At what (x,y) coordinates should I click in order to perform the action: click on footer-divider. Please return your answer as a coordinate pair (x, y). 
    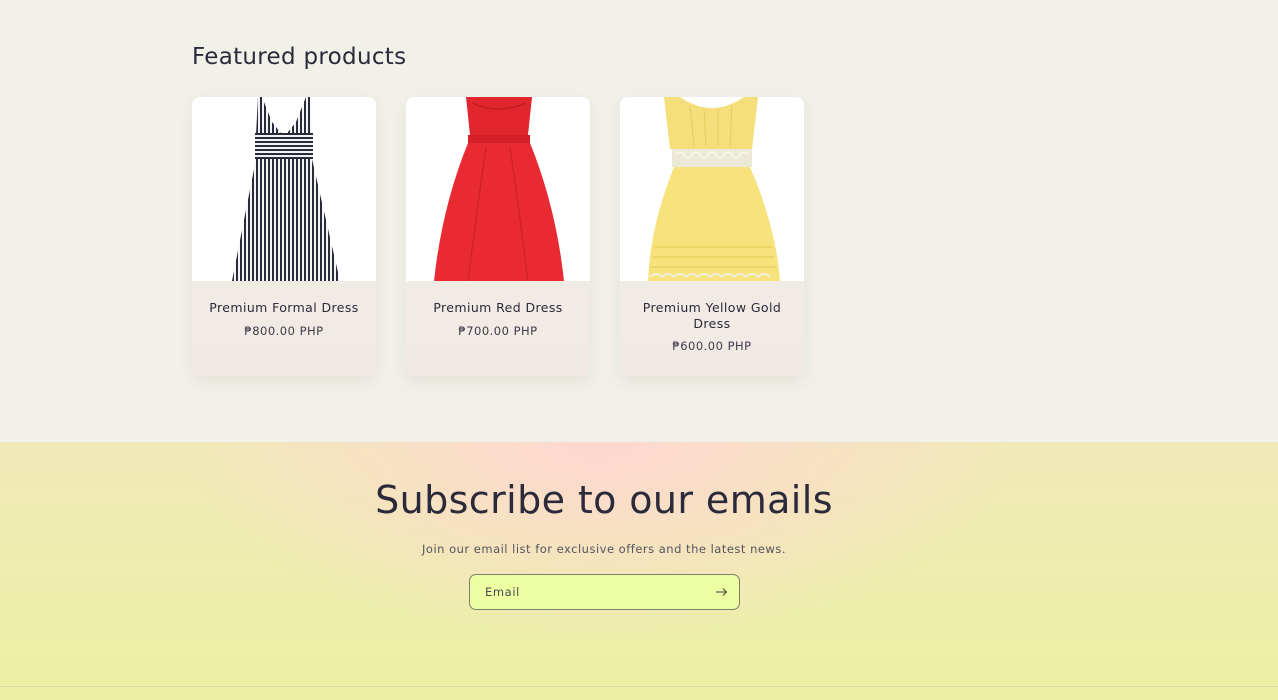
    Looking at the image, I should click on (639, 686).